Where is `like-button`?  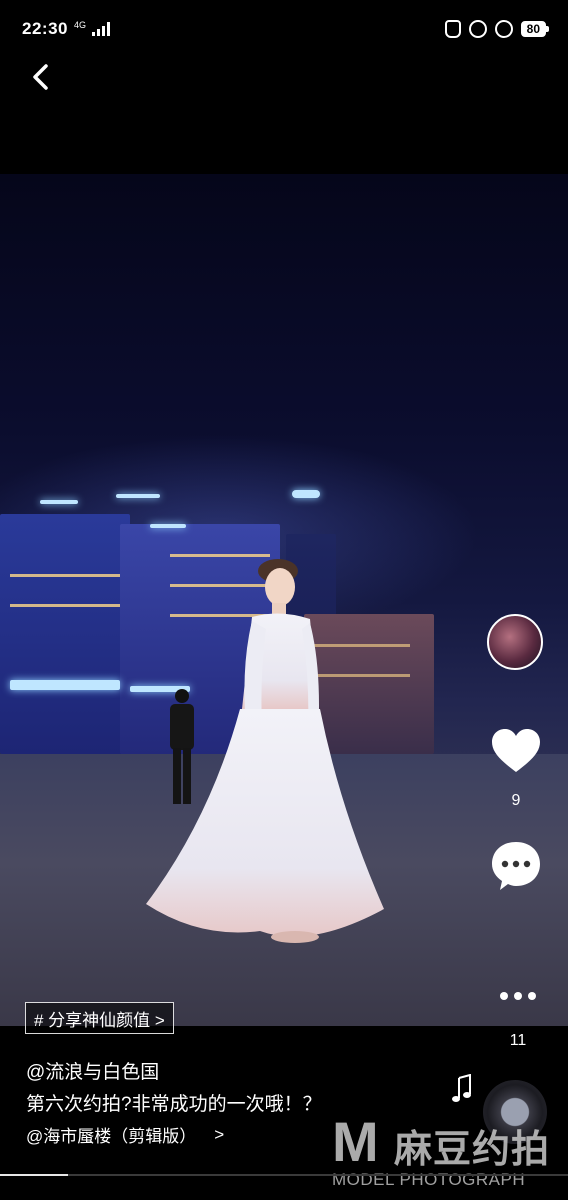
like-button is located at coordinates (516, 752).